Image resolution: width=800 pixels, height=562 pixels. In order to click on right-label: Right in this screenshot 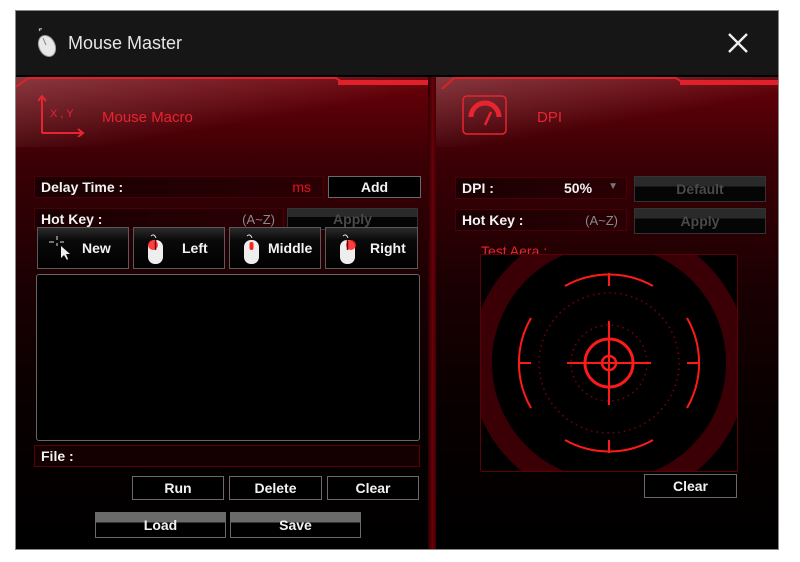, I will do `click(388, 248)`.